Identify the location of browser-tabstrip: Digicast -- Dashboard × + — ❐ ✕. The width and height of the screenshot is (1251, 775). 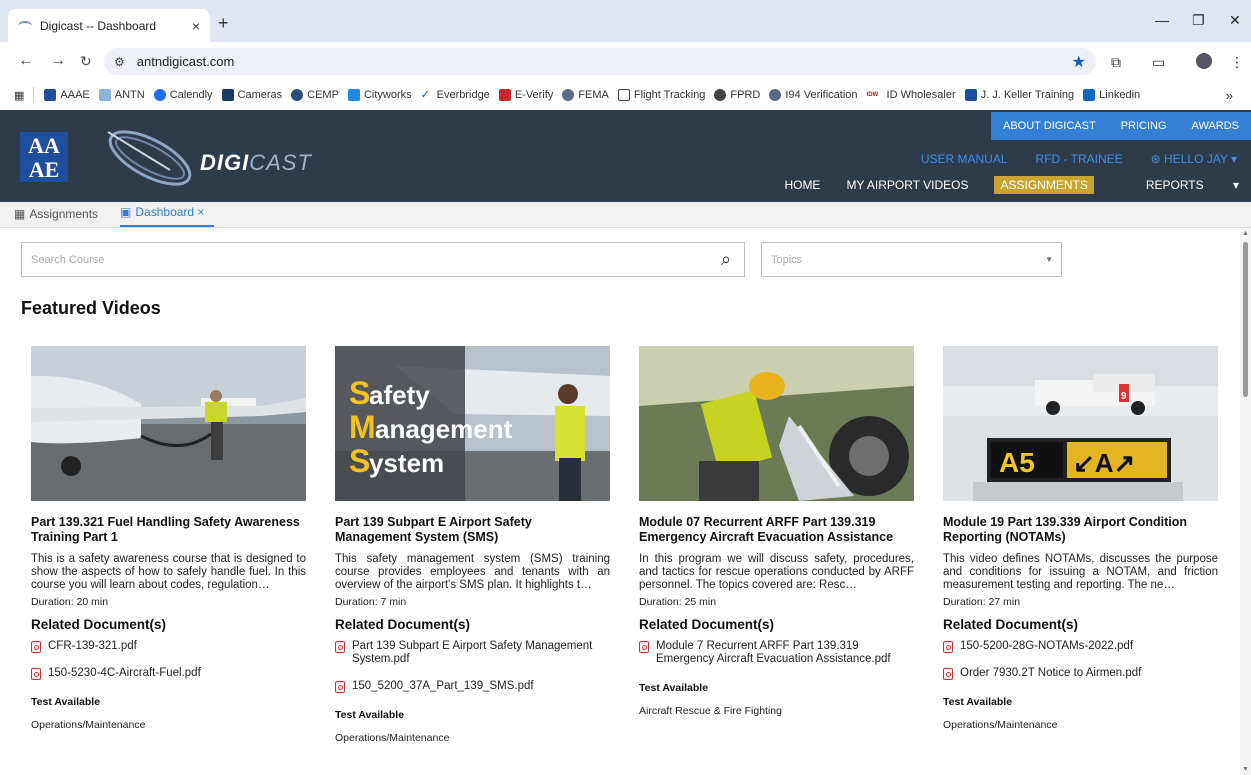
(625, 21).